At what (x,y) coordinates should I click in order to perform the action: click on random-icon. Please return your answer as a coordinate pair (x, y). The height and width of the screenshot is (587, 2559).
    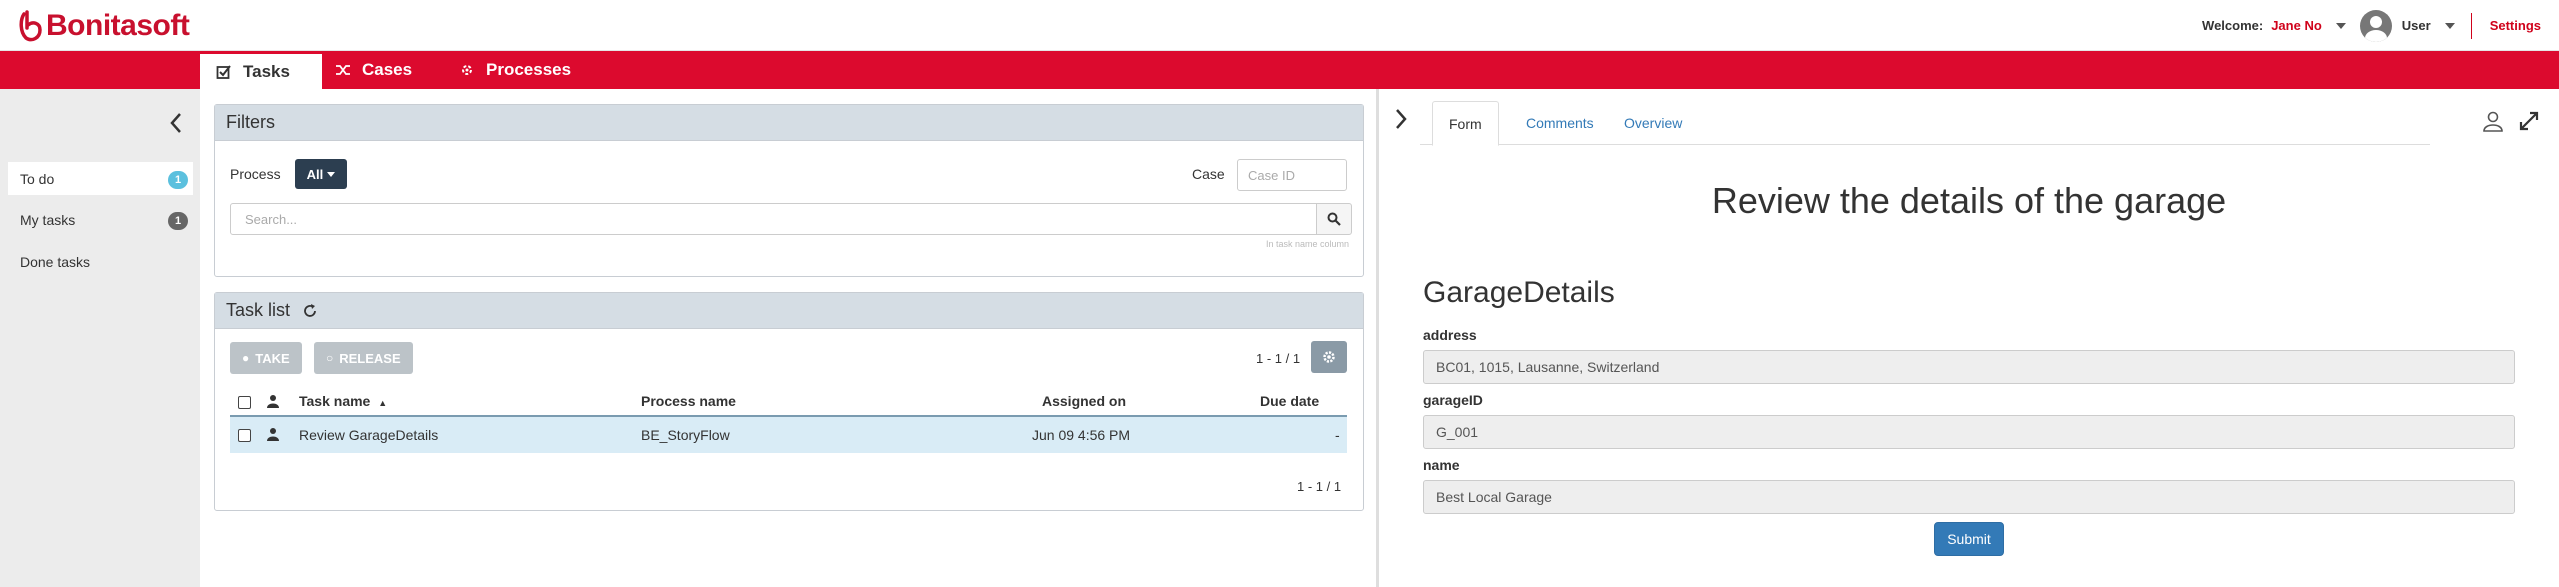
    Looking at the image, I should click on (343, 70).